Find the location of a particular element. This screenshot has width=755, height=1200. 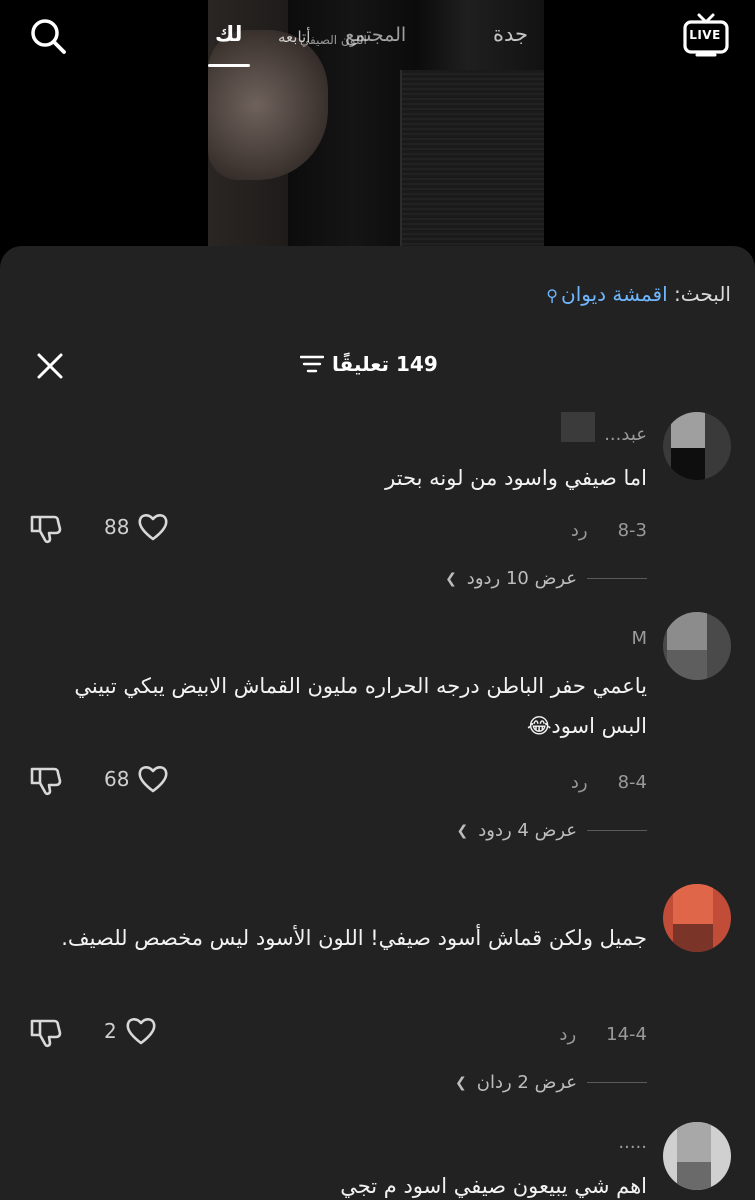

view-replies-button: عرض 4 ردود ❯ is located at coordinates (552, 830).